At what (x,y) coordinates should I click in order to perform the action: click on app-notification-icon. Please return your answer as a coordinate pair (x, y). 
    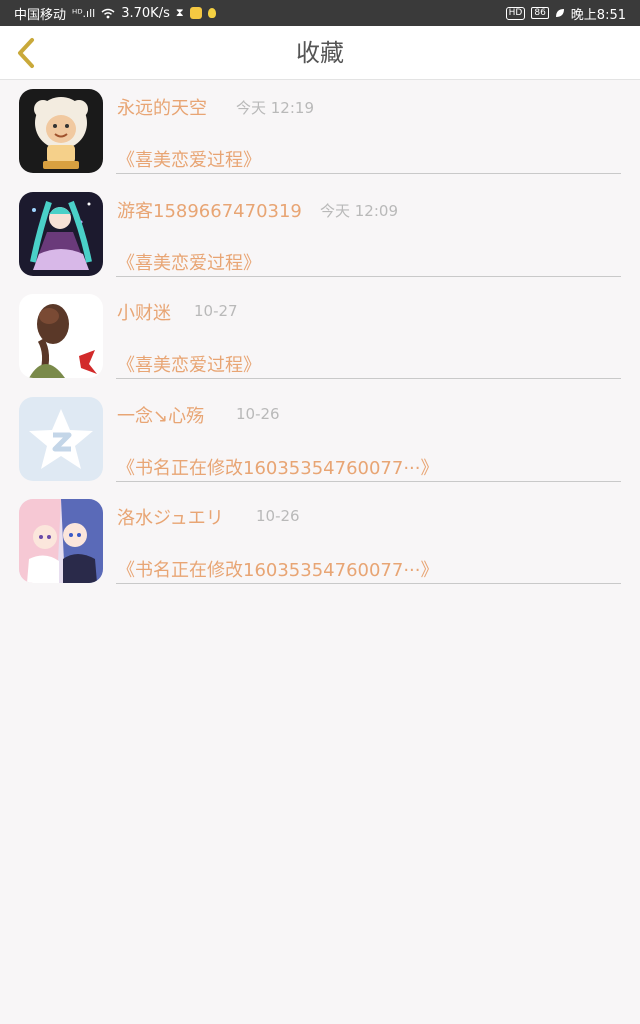
    Looking at the image, I should click on (195, 13).